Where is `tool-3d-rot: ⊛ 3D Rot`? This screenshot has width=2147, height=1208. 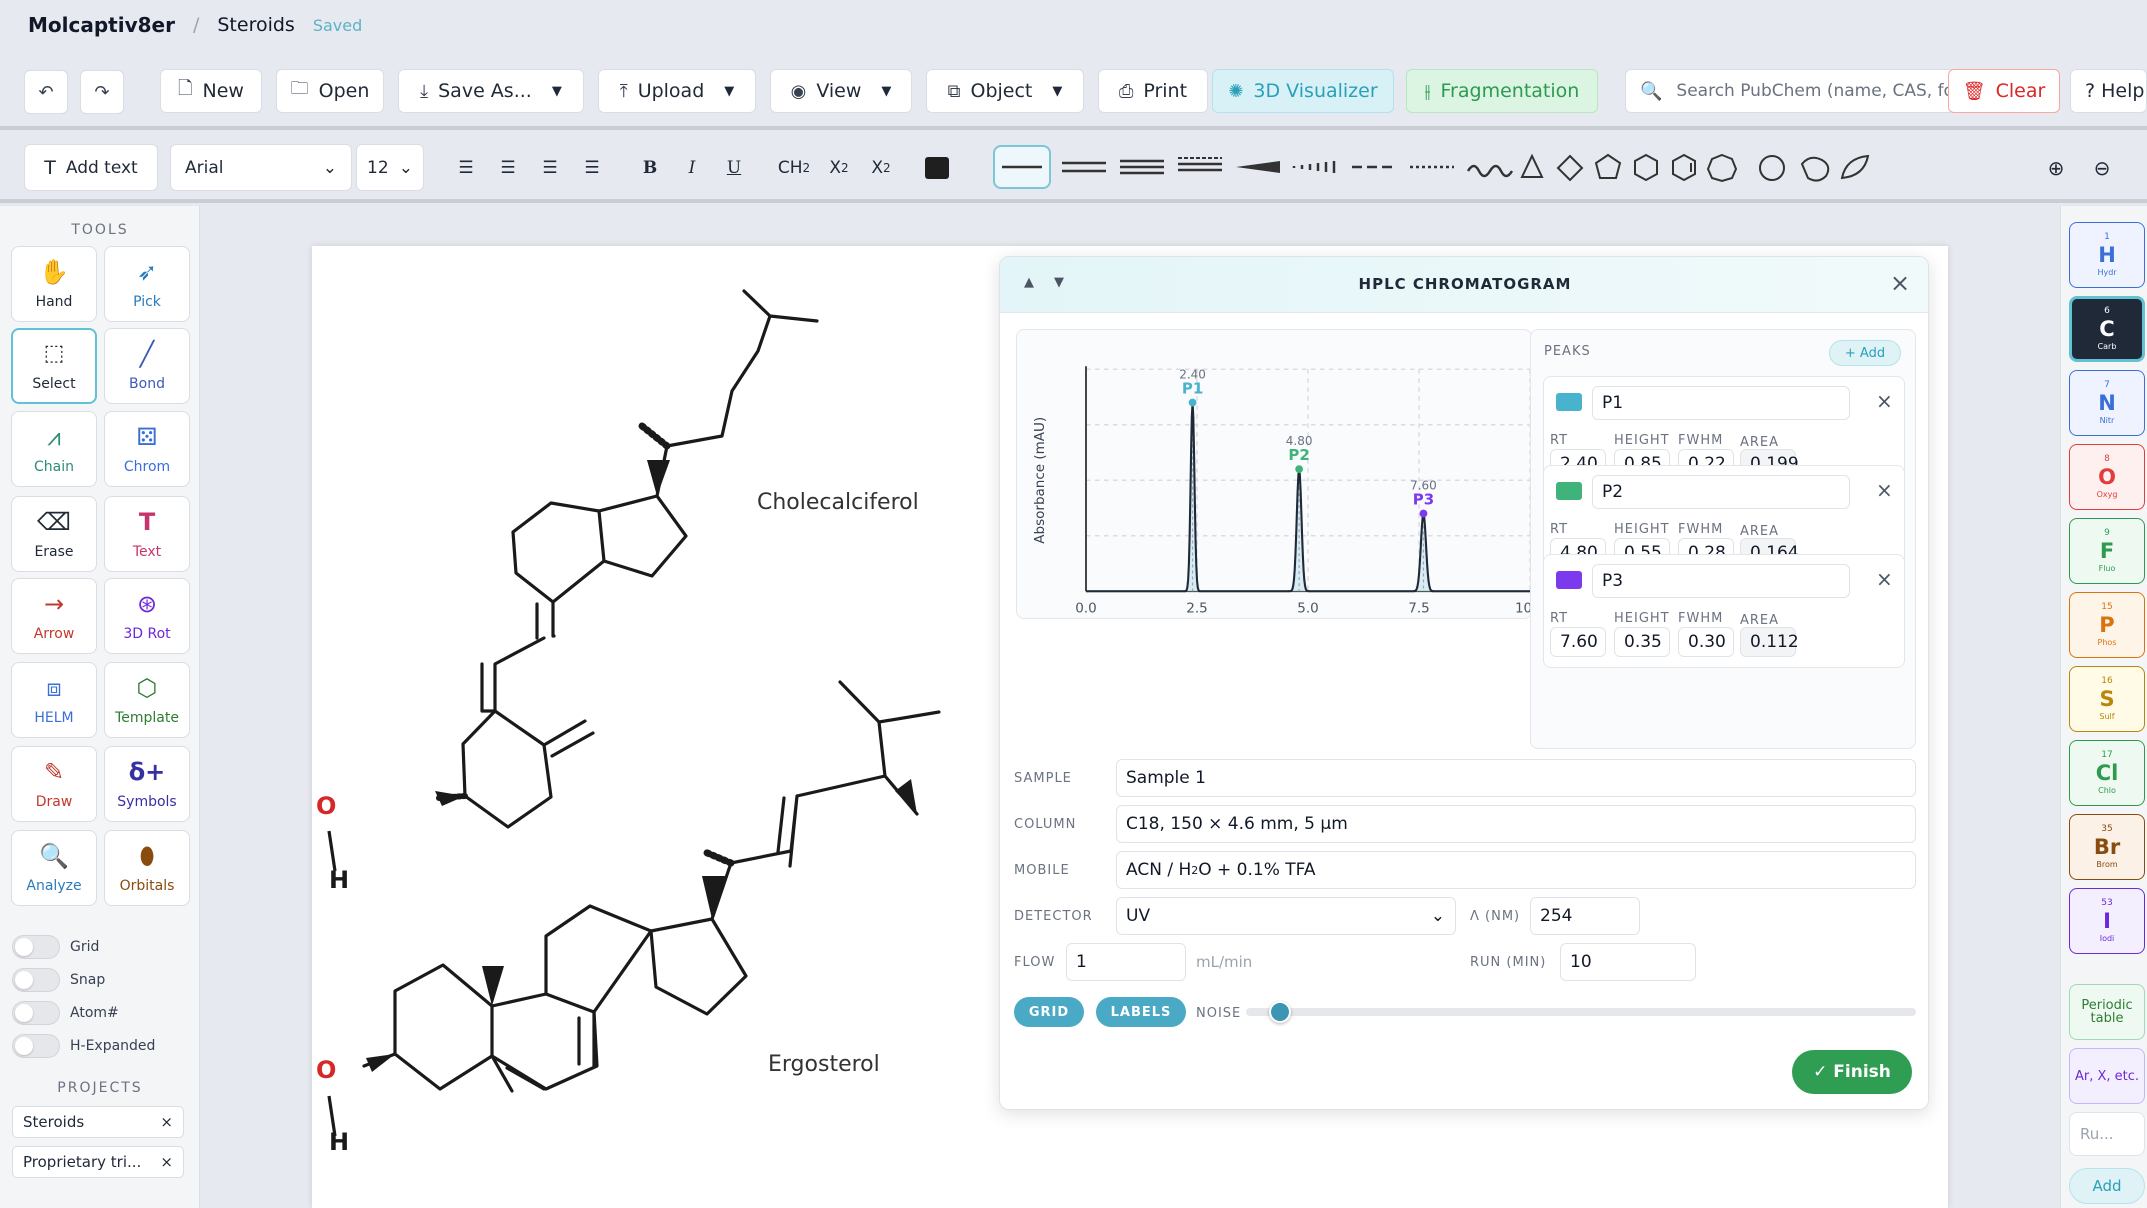 tool-3d-rot: ⊛ 3D Rot is located at coordinates (147, 616).